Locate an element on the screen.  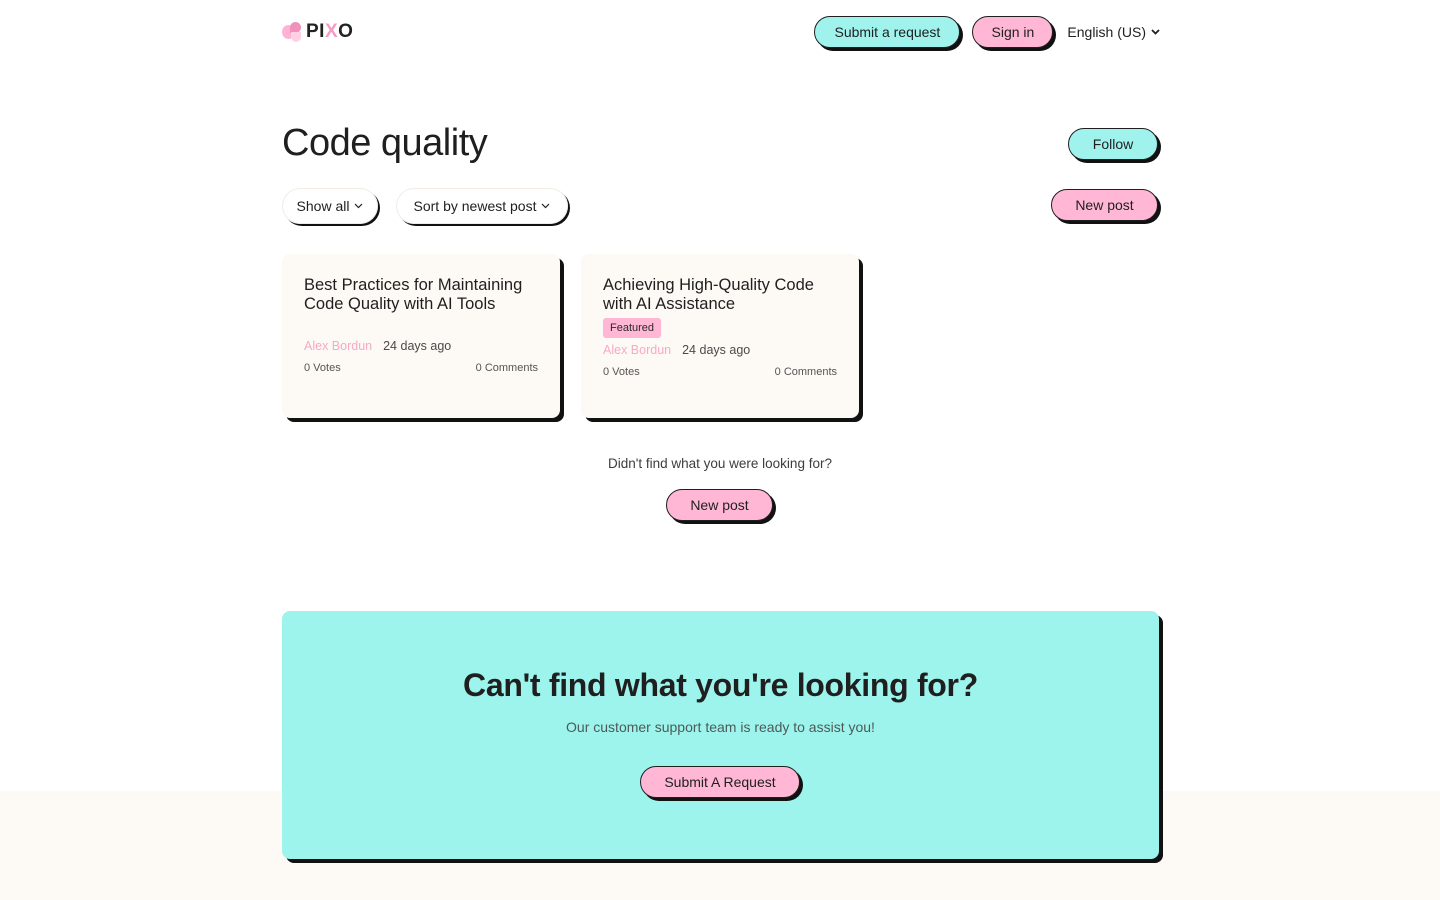
language-label: English (US) is located at coordinates (1106, 32).